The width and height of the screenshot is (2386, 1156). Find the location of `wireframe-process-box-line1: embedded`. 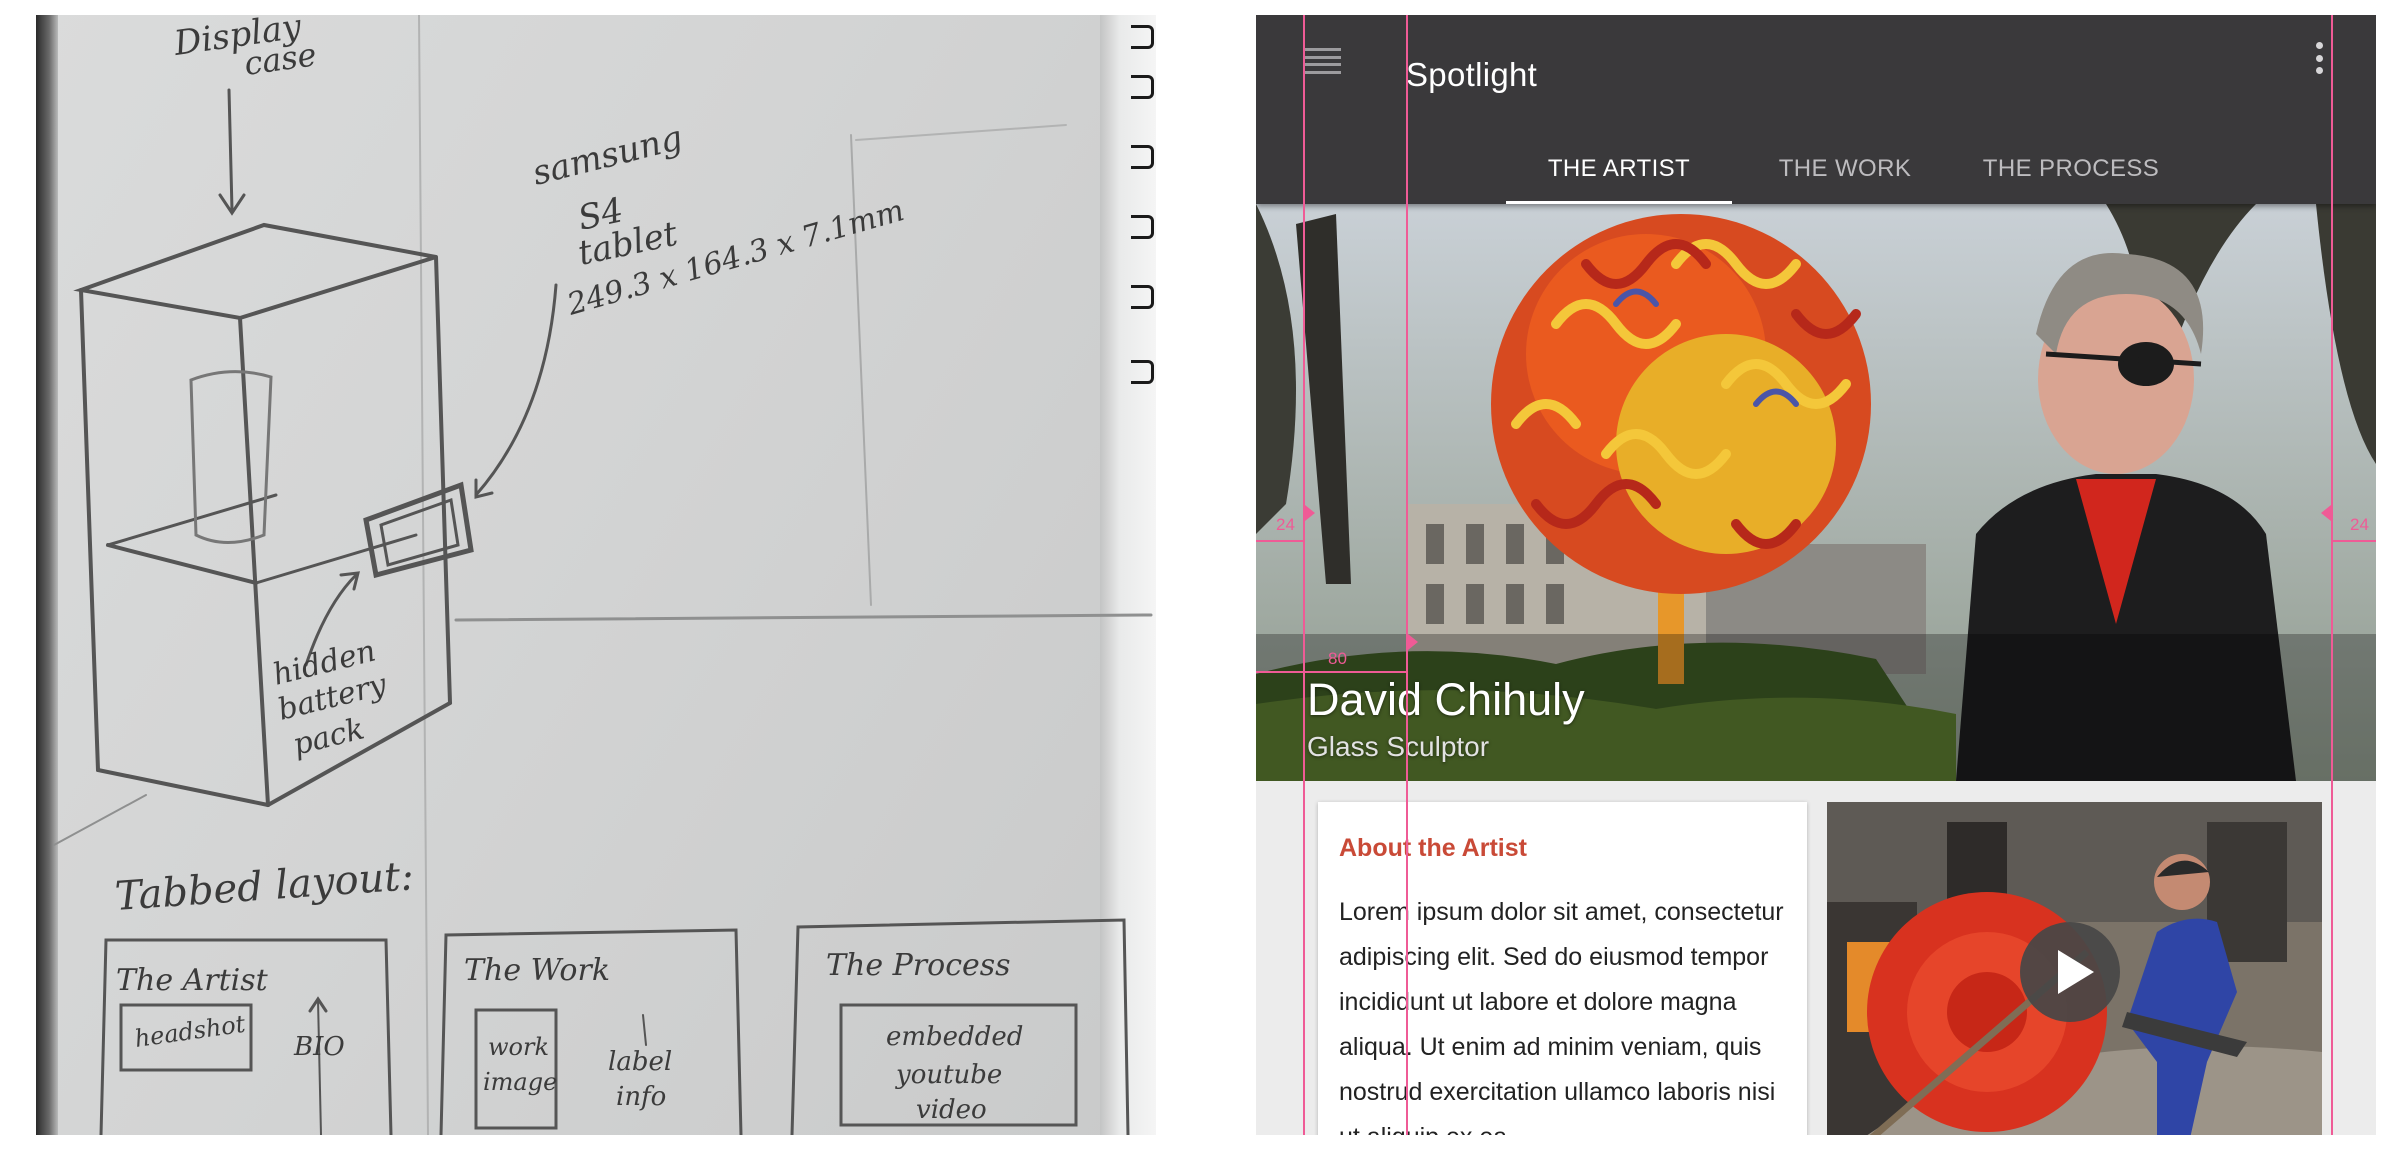

wireframe-process-box-line1: embedded is located at coordinates (954, 1037).